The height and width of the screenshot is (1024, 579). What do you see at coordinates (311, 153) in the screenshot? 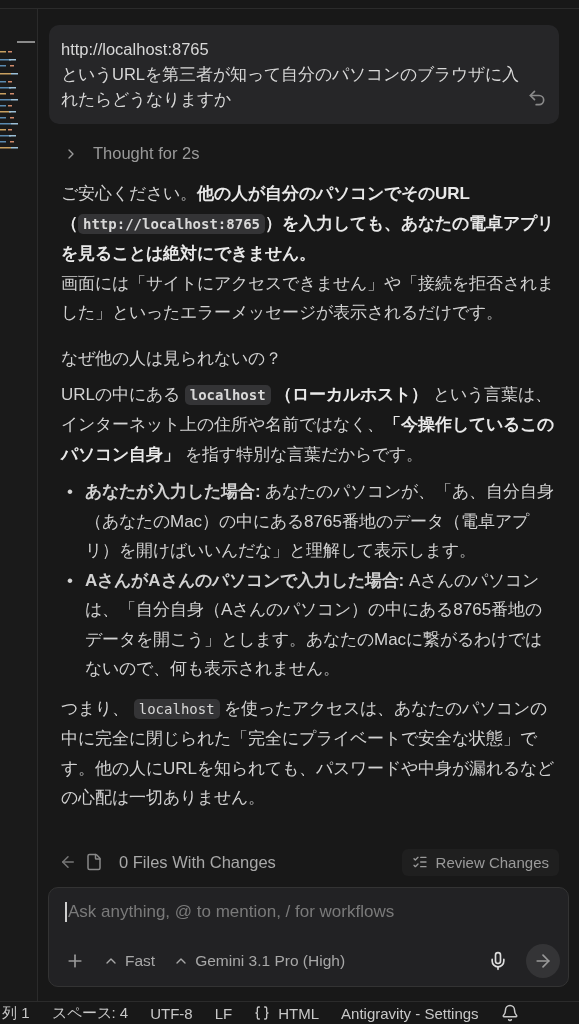
I see `thought-toggle: Thought for 2s` at bounding box center [311, 153].